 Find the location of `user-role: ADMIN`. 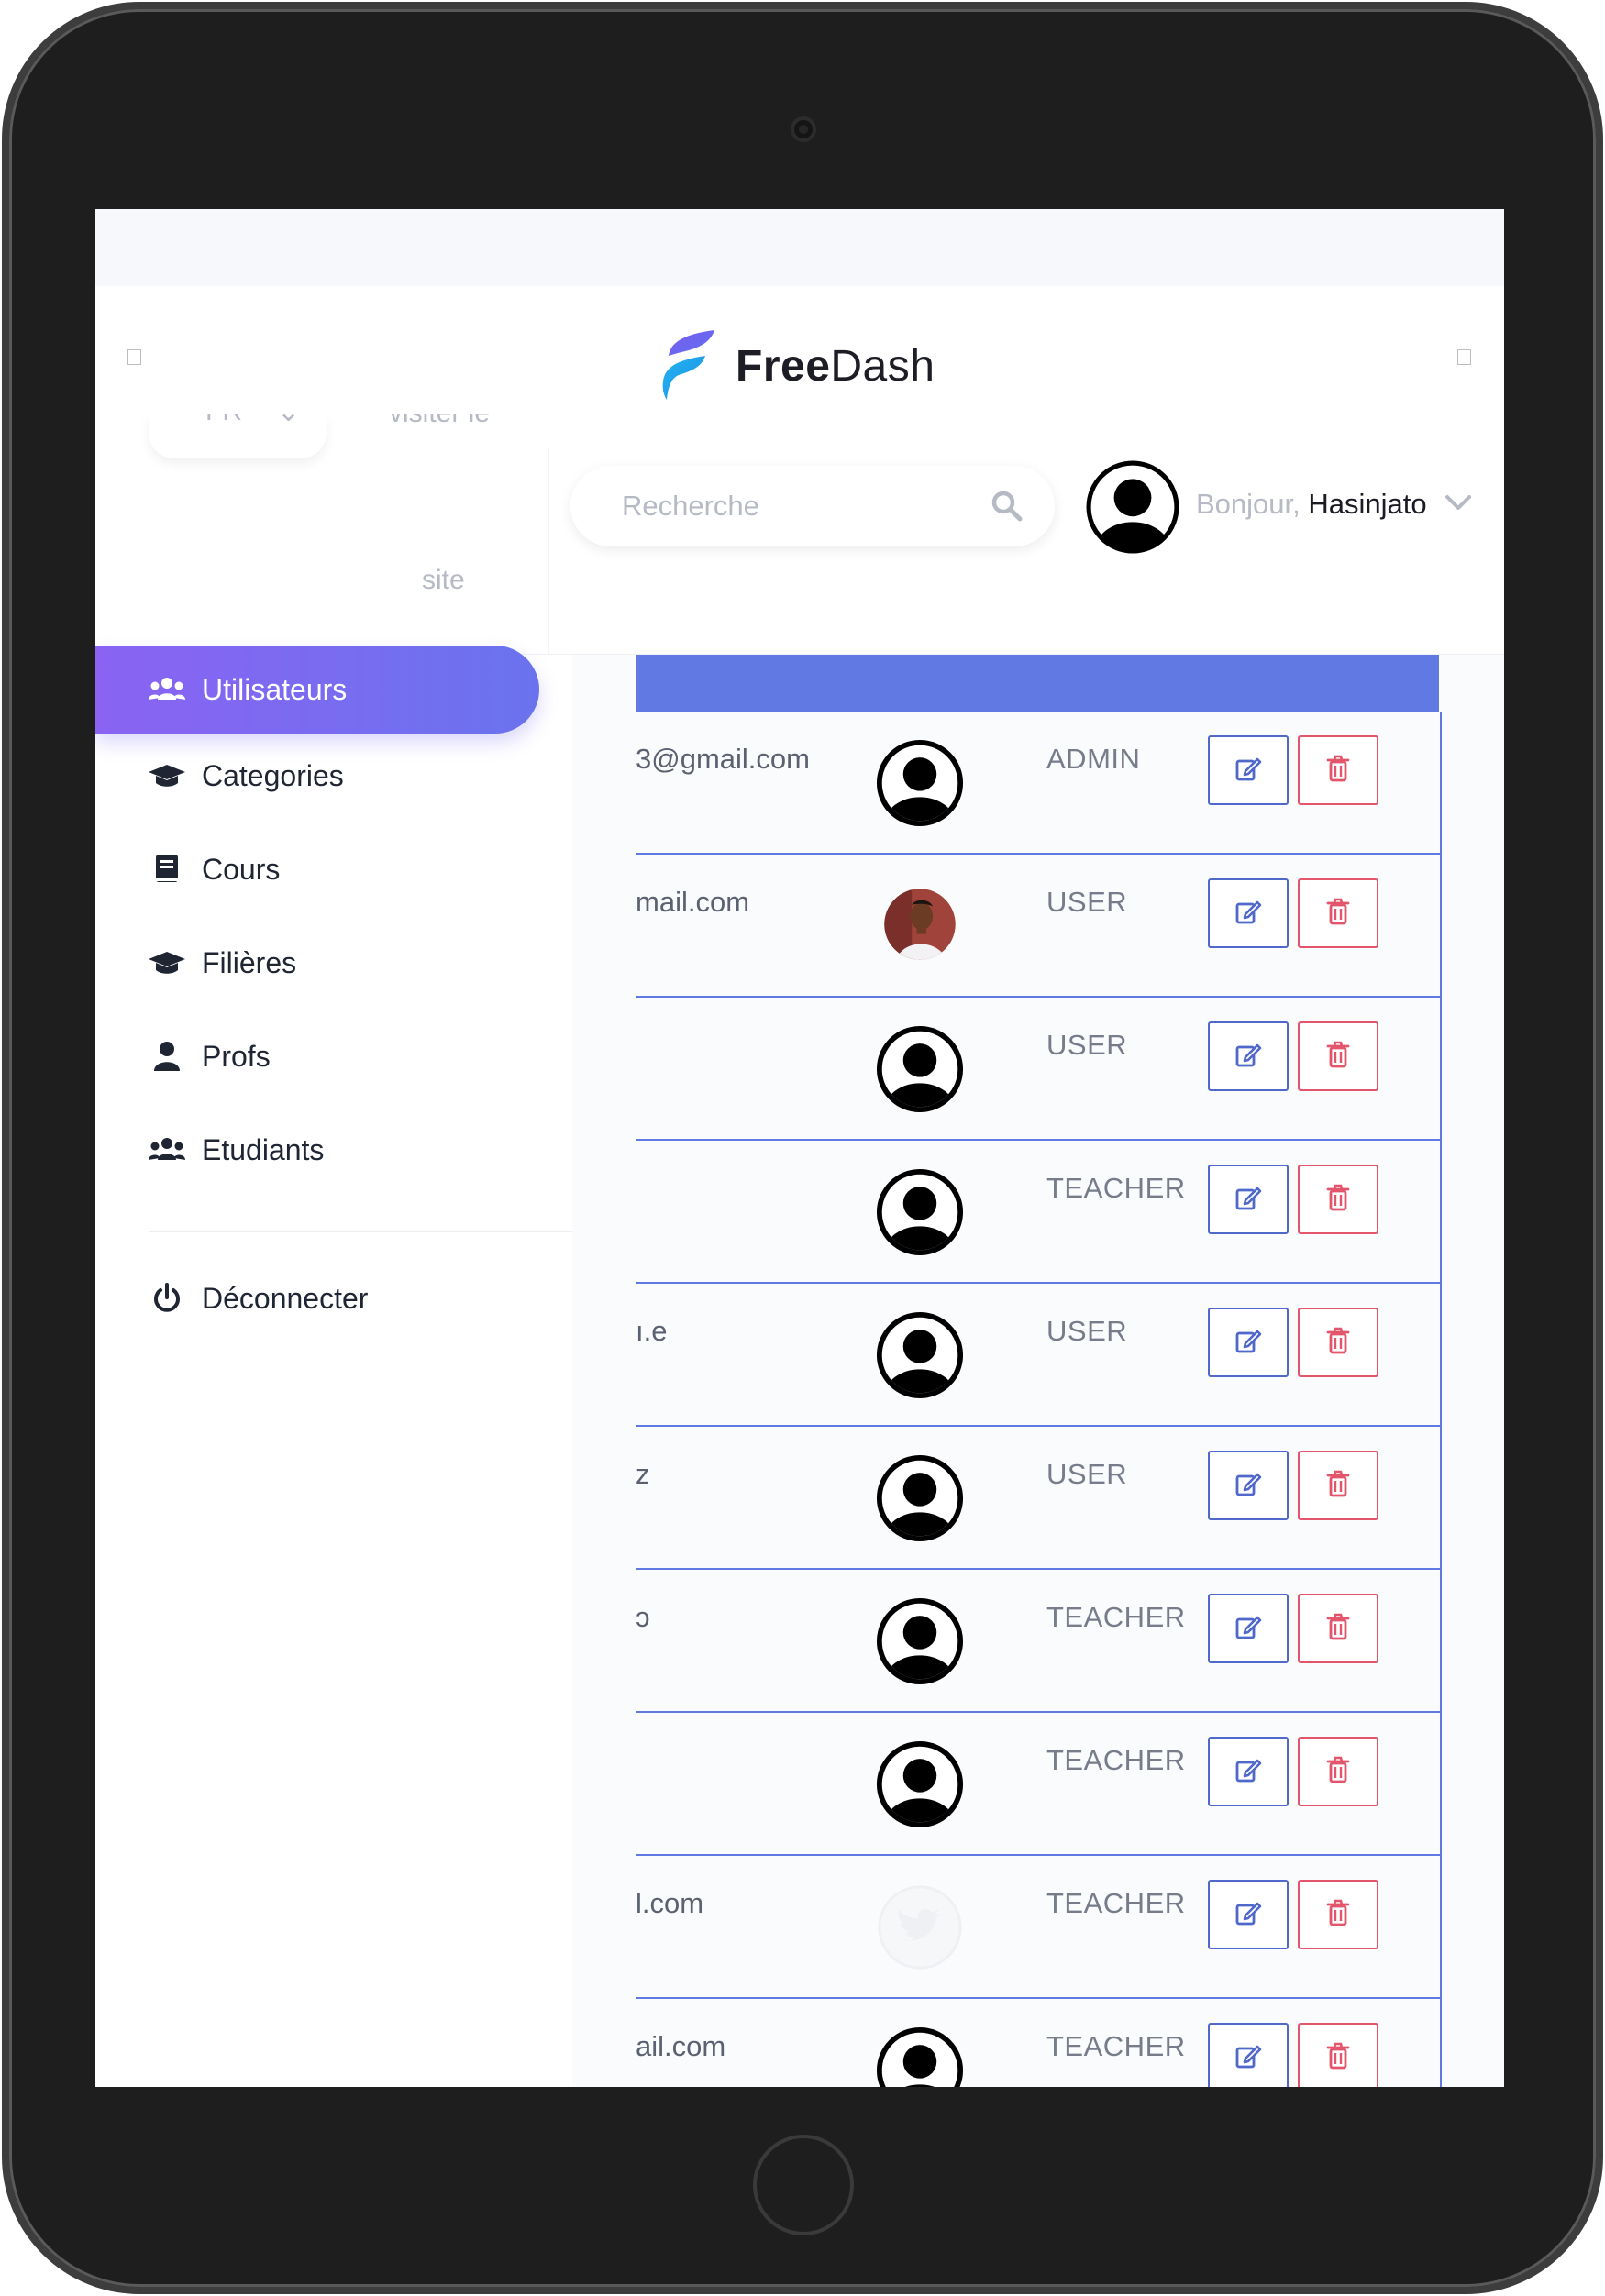

user-role: ADMIN is located at coordinates (1093, 759).